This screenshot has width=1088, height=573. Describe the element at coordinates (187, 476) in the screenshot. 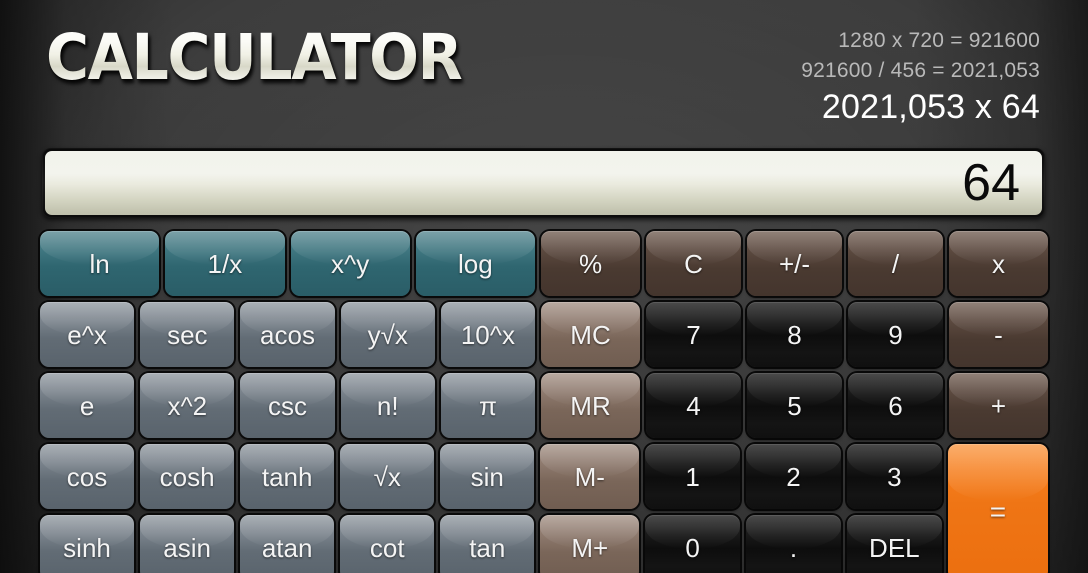

I see `key-cosh: cosh` at that location.